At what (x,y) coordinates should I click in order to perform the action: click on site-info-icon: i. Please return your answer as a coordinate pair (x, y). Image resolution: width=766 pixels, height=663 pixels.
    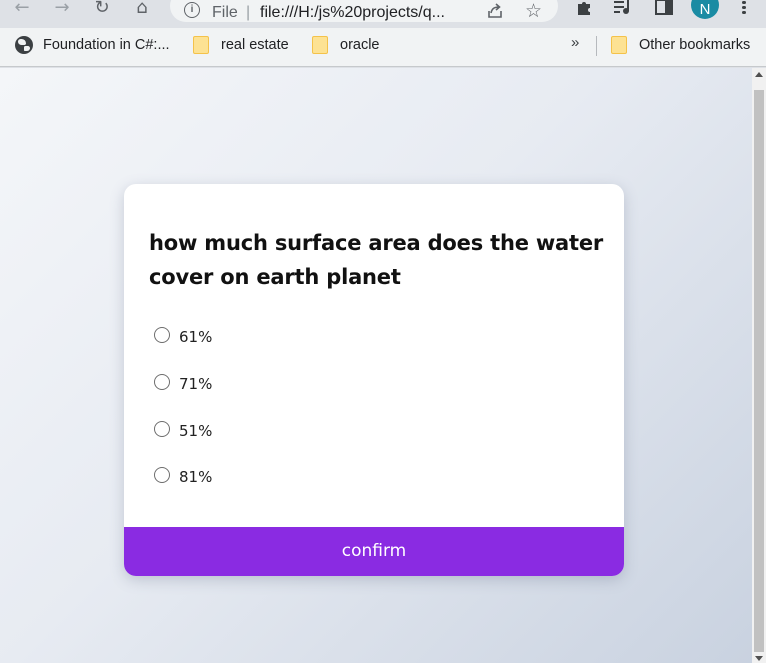
    Looking at the image, I should click on (192, 10).